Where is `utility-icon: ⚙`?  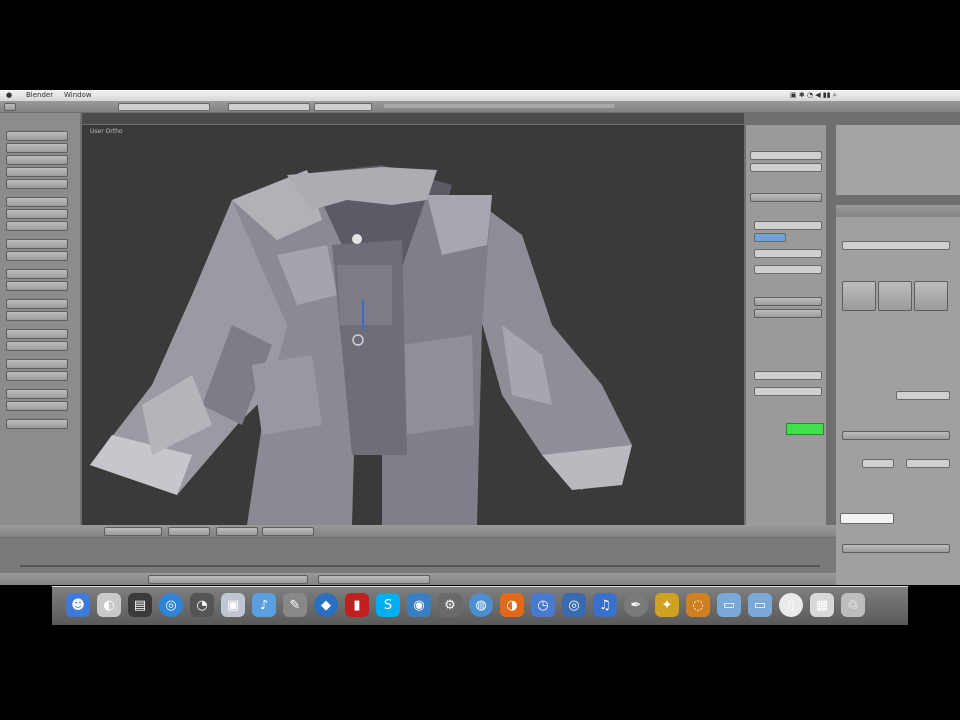
utility-icon: ⚙ is located at coordinates (450, 605).